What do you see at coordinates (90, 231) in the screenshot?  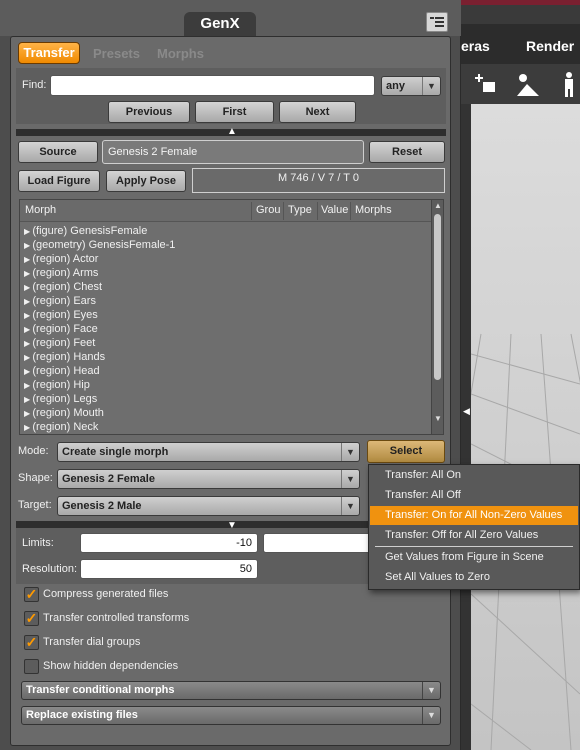 I see `row-label: (figure) GenesisFemale` at bounding box center [90, 231].